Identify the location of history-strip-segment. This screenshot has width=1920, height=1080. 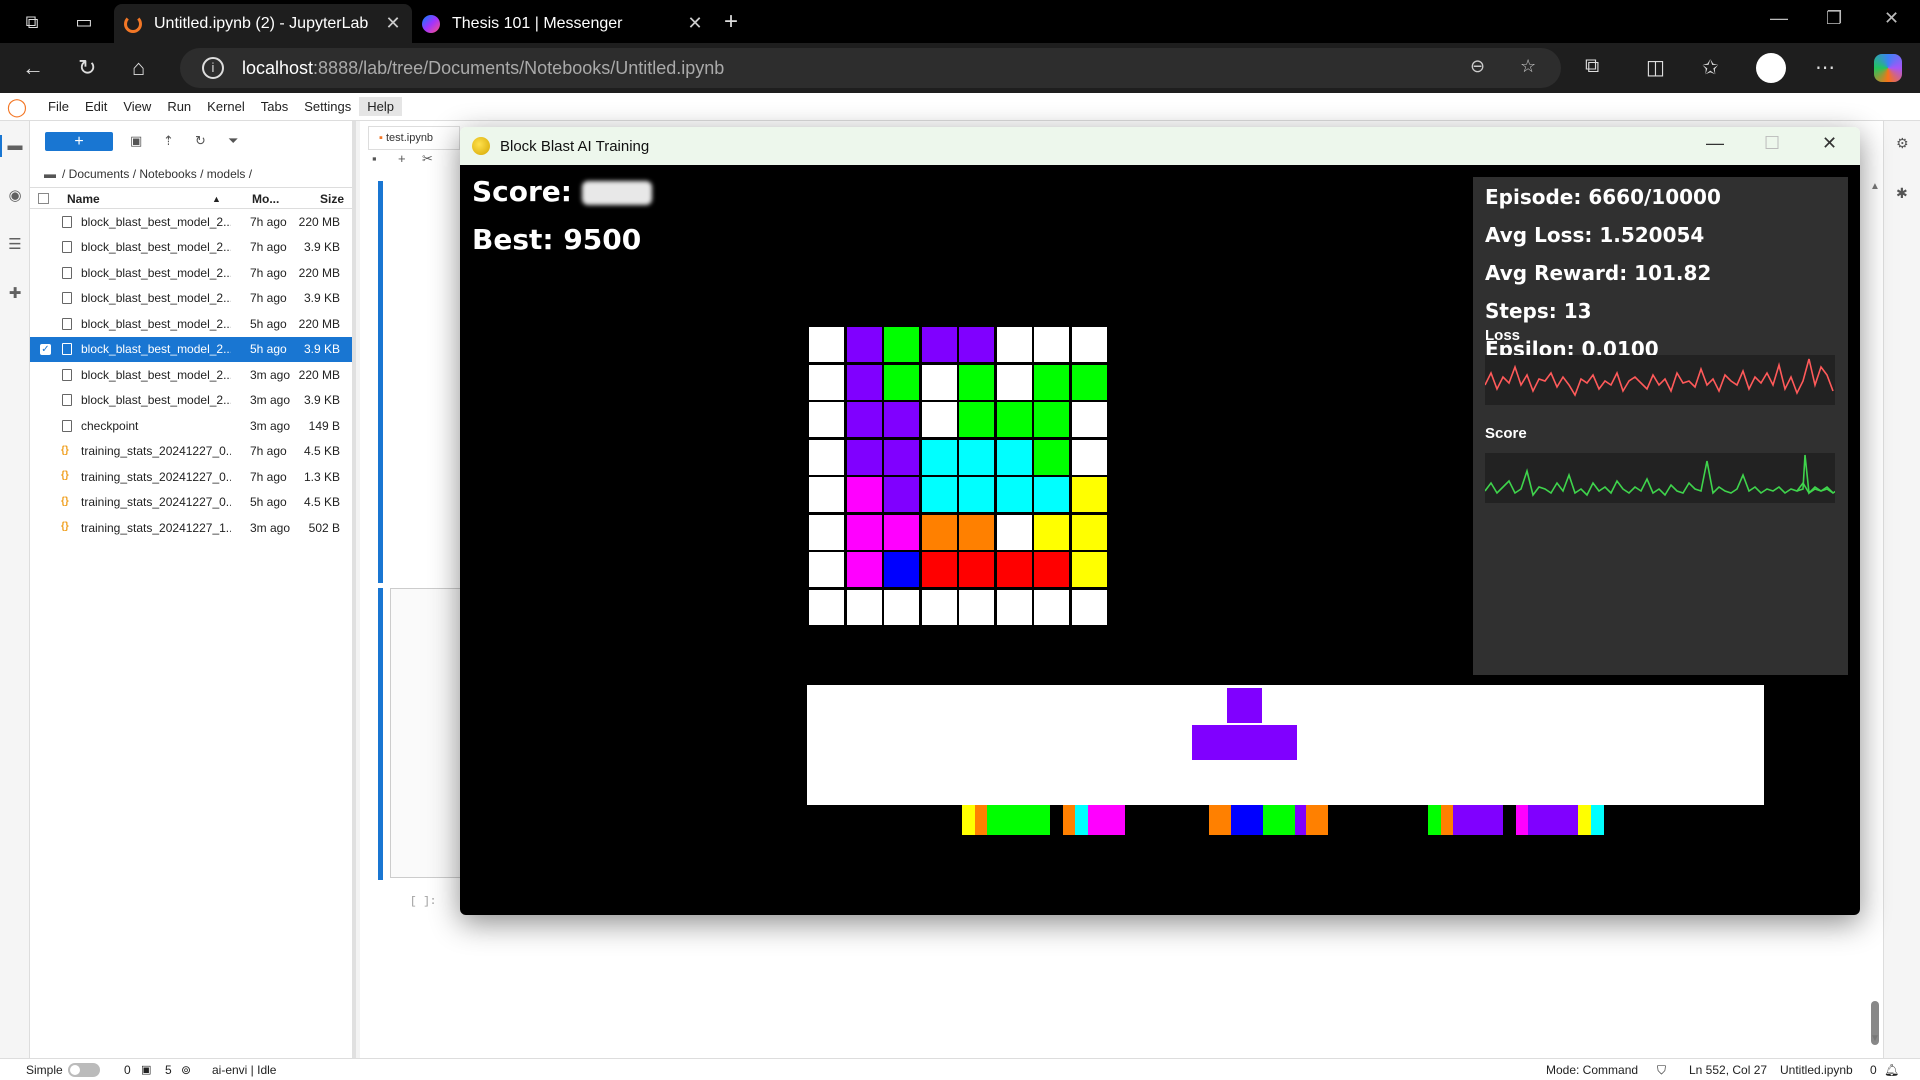
(969, 820).